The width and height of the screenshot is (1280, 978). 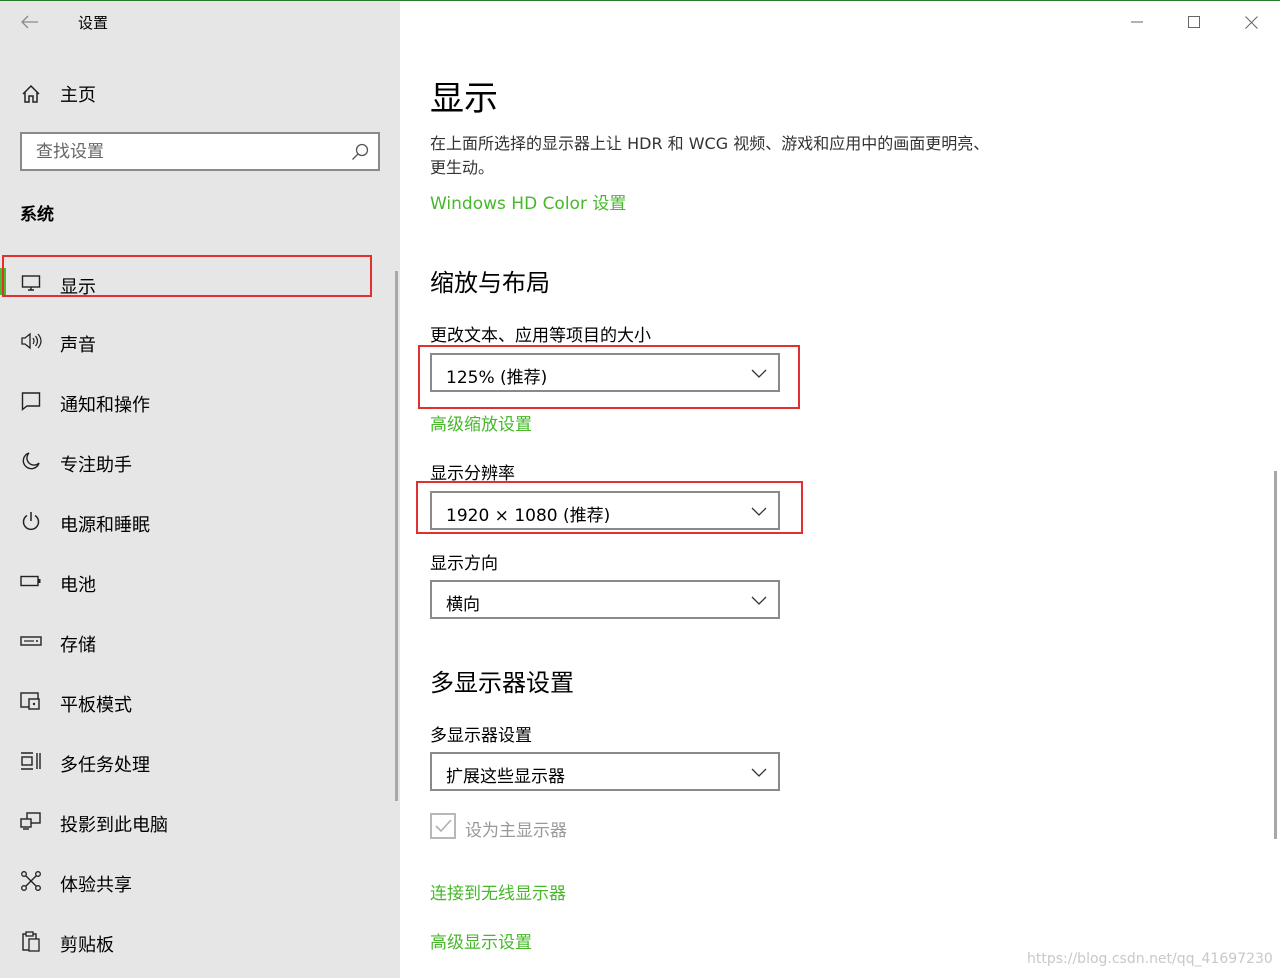 What do you see at coordinates (96, 705) in the screenshot?
I see `sidebar-item-label: 平板模式` at bounding box center [96, 705].